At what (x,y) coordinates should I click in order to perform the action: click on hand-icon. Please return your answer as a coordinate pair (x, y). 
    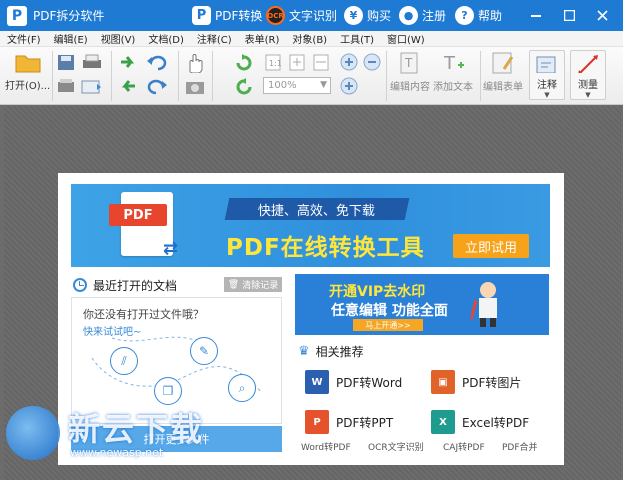
    Looking at the image, I should click on (196, 63).